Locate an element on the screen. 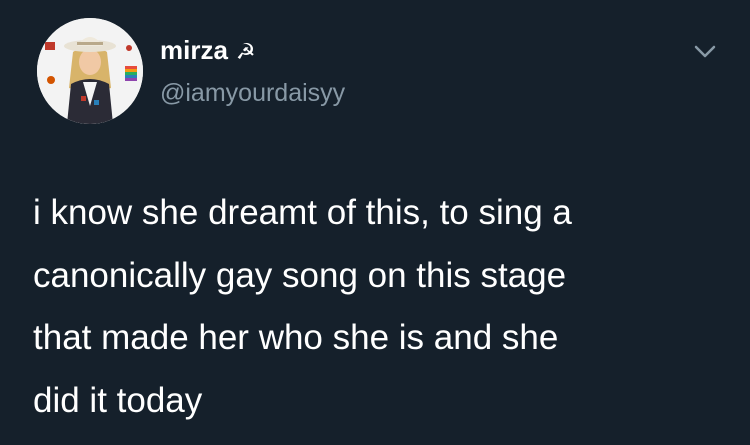  tweet-text-line: did it today is located at coordinates (118, 400).